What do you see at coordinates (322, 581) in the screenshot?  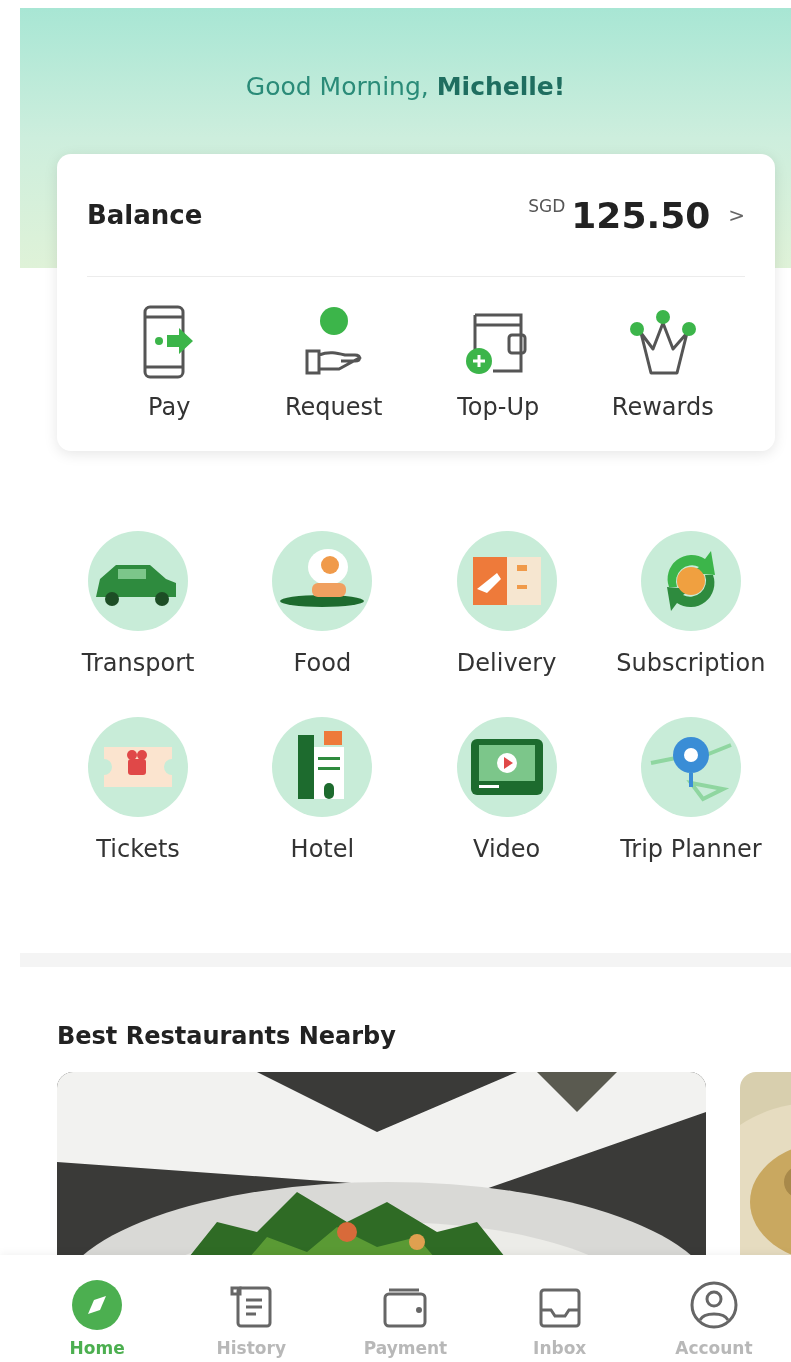 I see `egg-dish-icon` at bounding box center [322, 581].